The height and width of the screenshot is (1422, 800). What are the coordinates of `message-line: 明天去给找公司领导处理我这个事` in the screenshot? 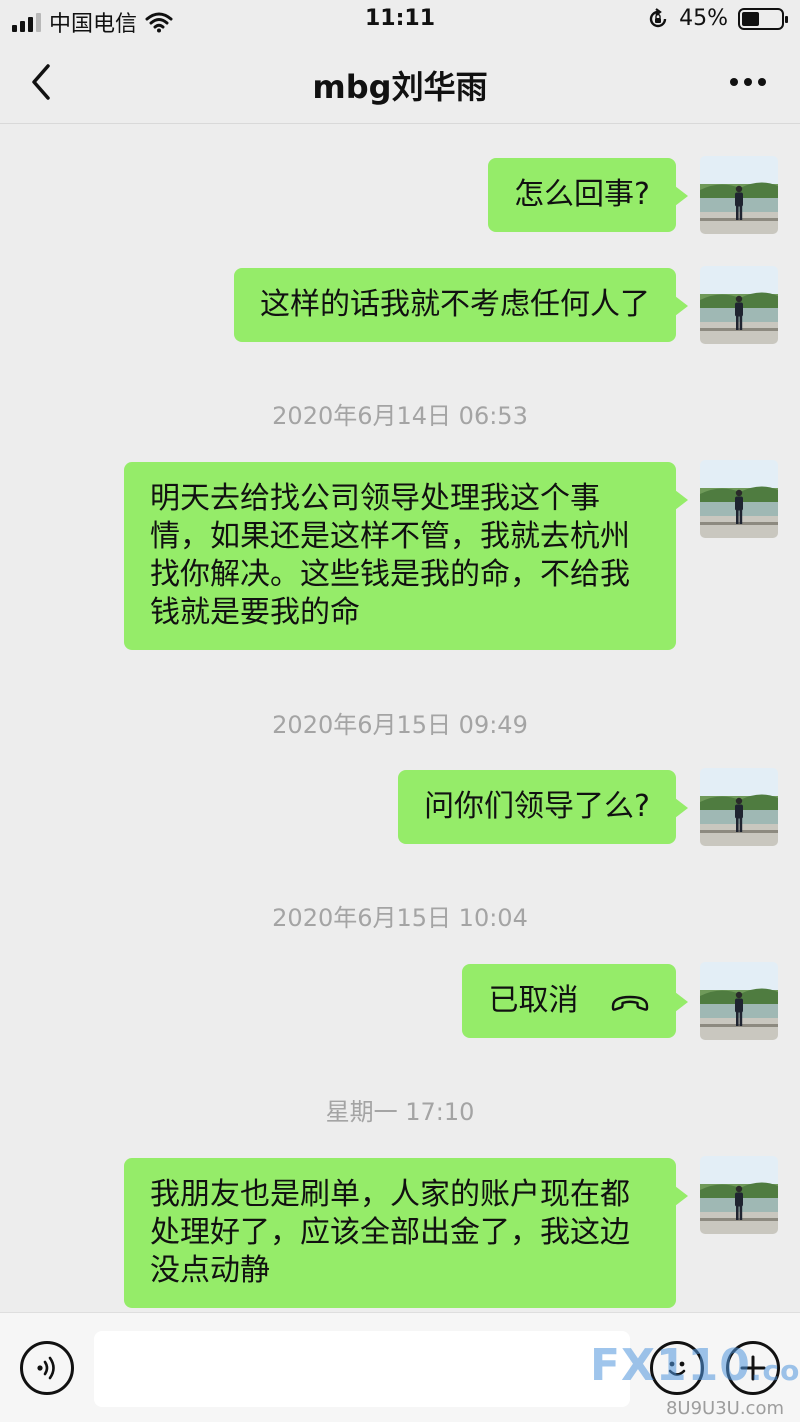 It's located at (375, 498).